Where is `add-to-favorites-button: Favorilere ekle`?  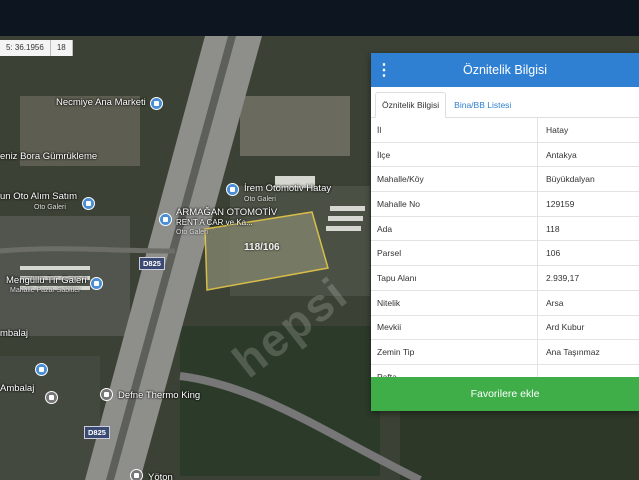
add-to-favorites-button: Favorilere ekle is located at coordinates (505, 394).